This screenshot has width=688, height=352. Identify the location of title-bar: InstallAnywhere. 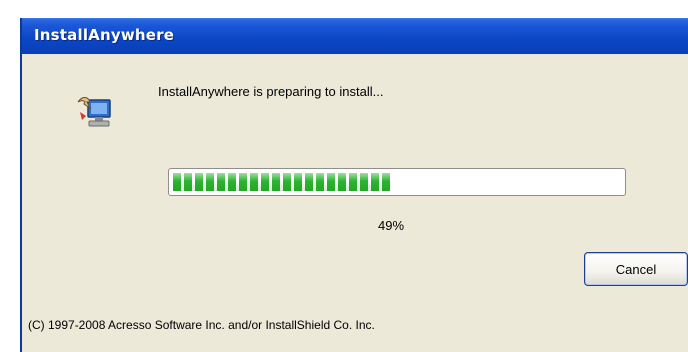
(355, 36).